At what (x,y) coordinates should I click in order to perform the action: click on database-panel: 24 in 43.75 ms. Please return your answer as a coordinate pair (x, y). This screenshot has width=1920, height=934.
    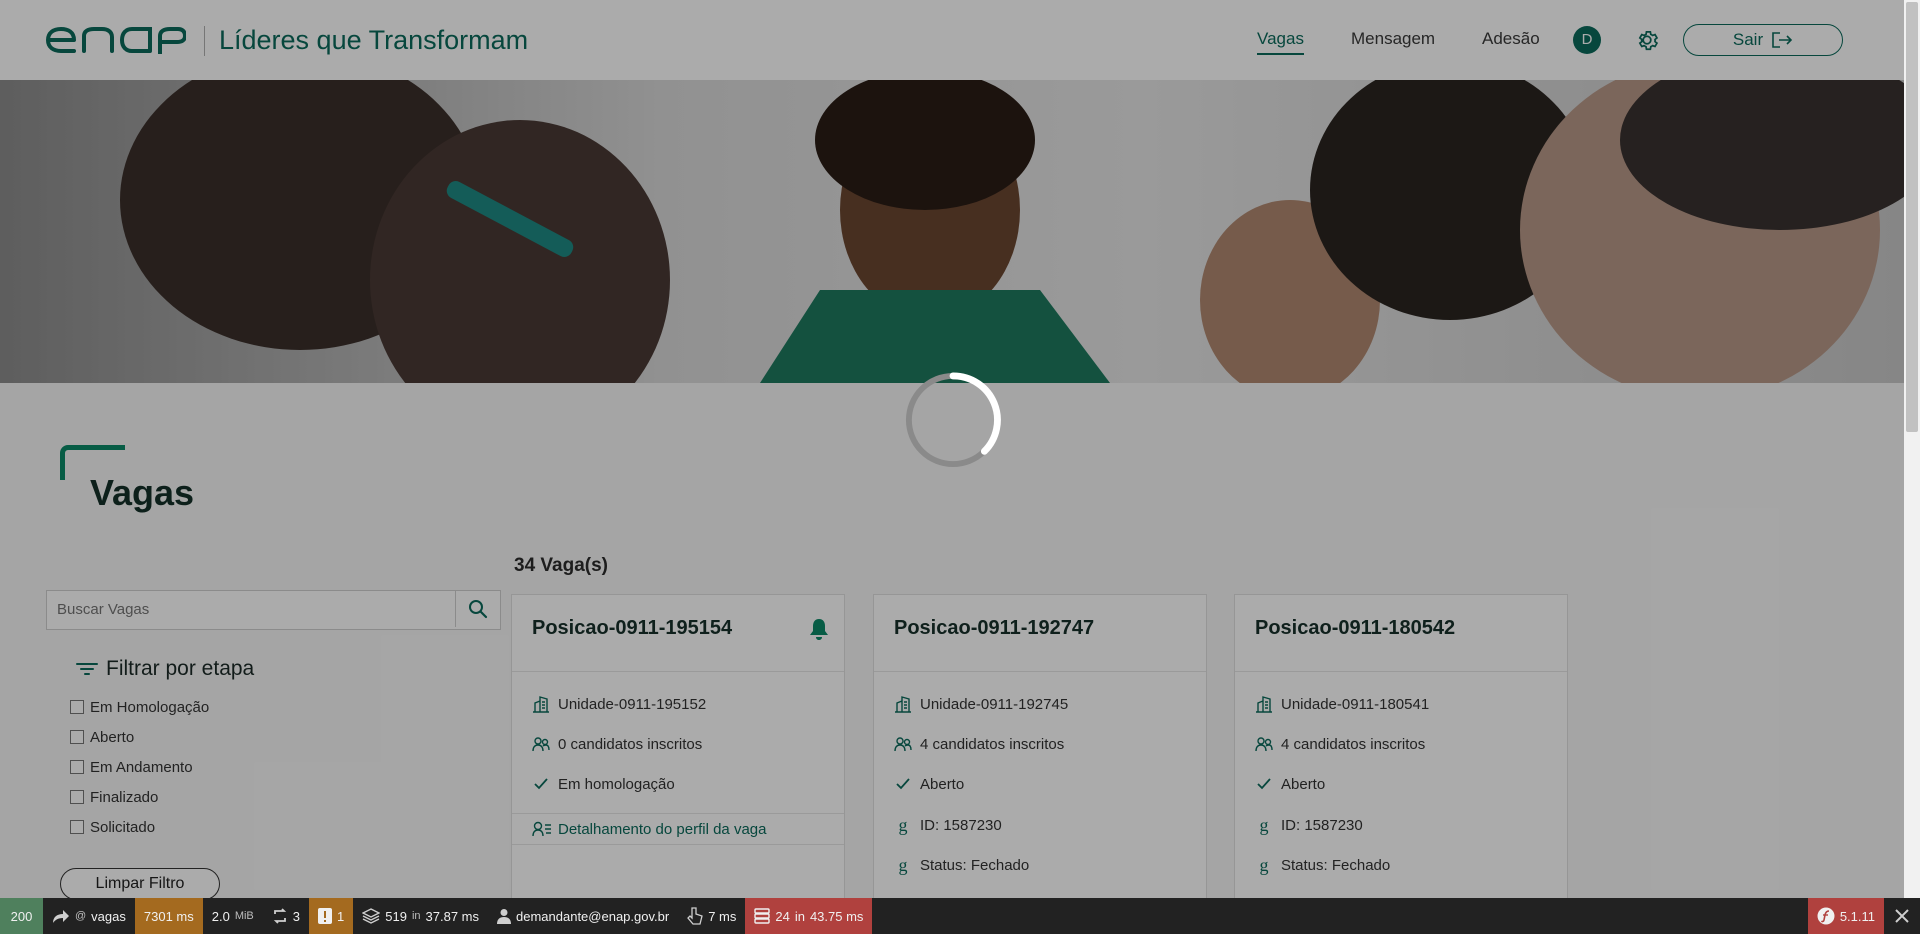
    Looking at the image, I should click on (809, 916).